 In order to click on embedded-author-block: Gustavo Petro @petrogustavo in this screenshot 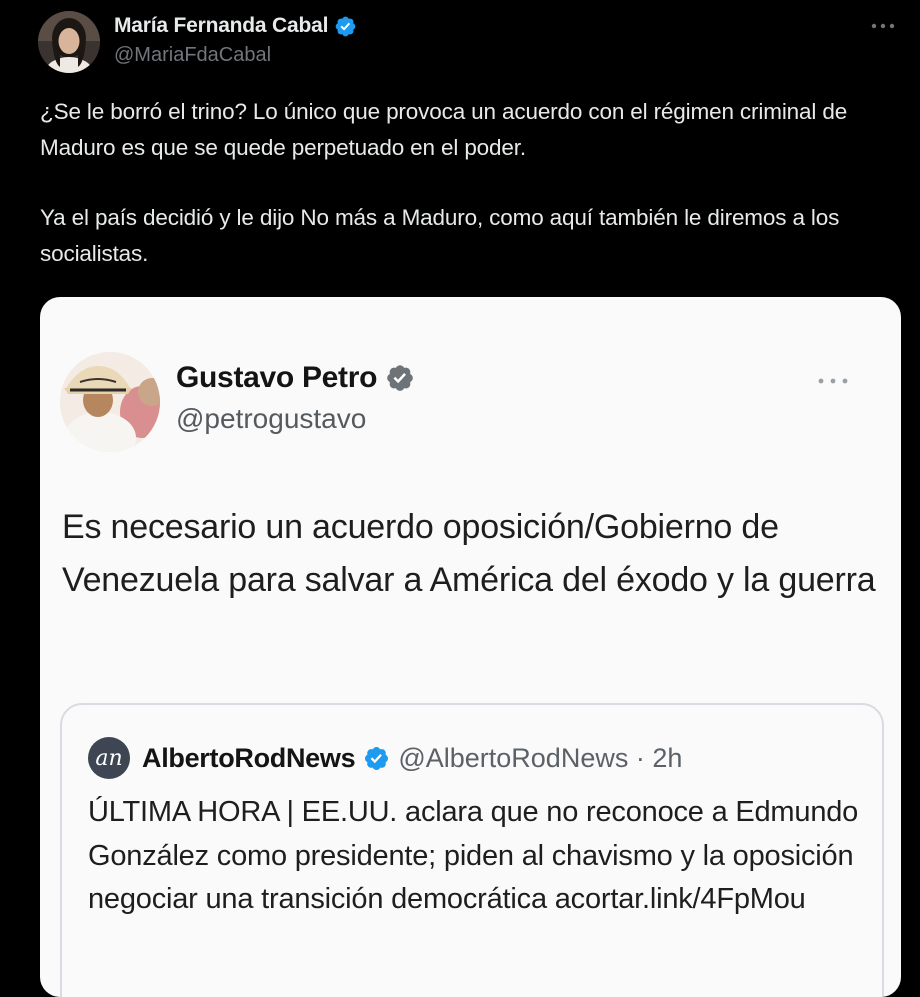, I will do `click(295, 398)`.